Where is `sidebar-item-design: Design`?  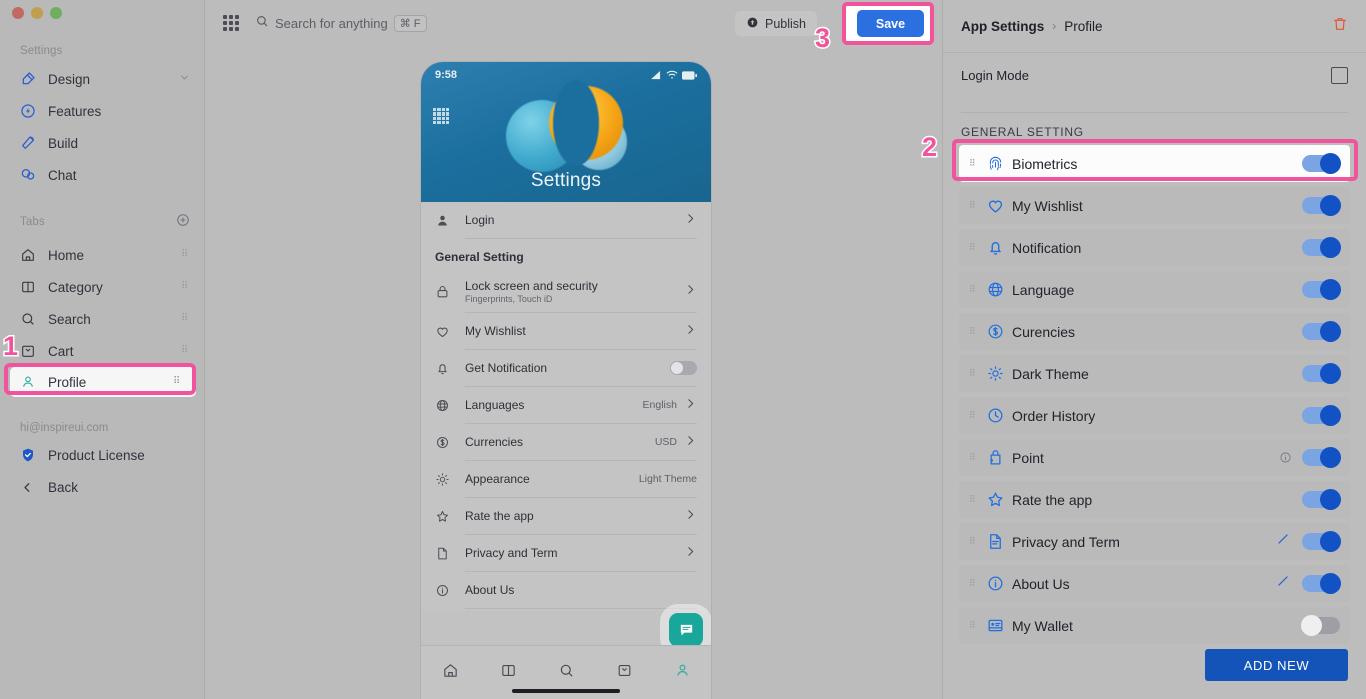 sidebar-item-design: Design is located at coordinates (102, 79).